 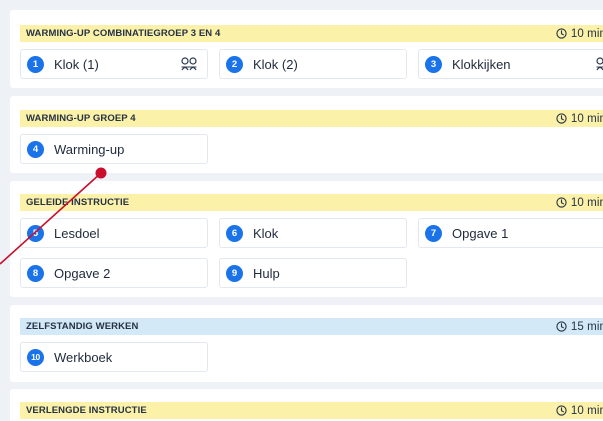 What do you see at coordinates (123, 33) in the screenshot?
I see `section-title: WARMING-UP COMBINATIEGROEP 3 EN 4` at bounding box center [123, 33].